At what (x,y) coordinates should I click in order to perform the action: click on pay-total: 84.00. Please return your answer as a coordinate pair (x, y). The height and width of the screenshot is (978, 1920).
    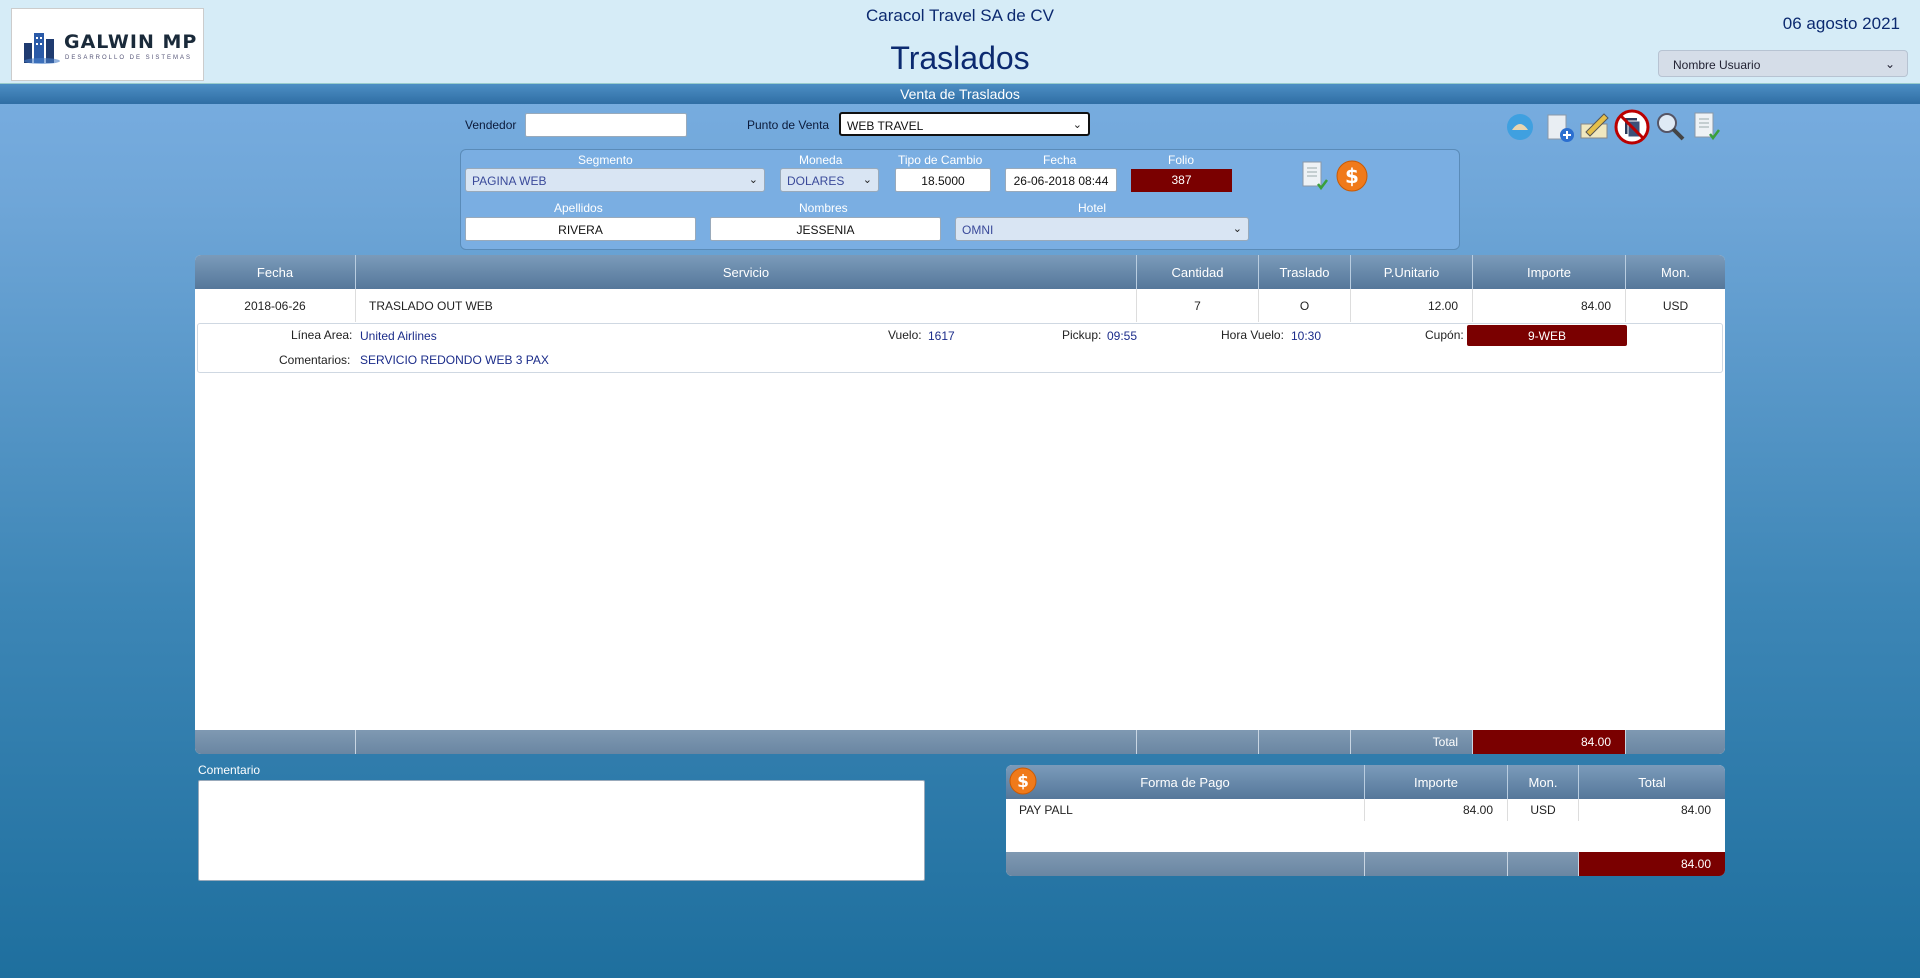
    Looking at the image, I should click on (1695, 810).